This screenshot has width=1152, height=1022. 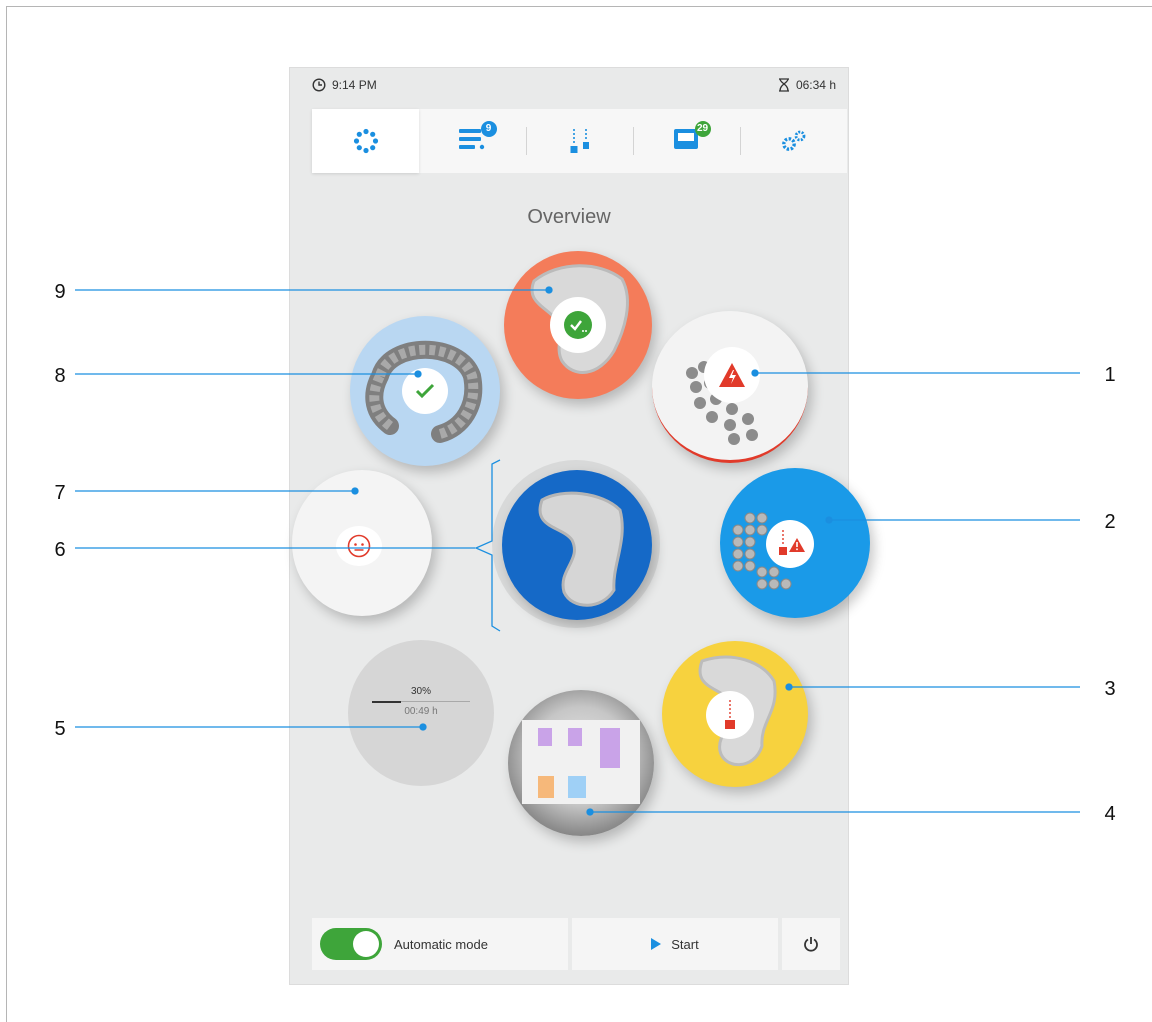 I want to click on callout-number: 9, so click(x=60, y=292).